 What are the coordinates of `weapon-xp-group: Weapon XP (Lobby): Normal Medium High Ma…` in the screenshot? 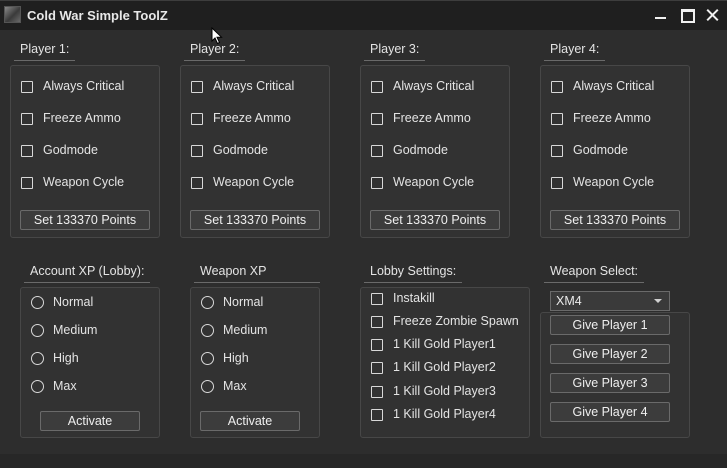 It's located at (255, 349).